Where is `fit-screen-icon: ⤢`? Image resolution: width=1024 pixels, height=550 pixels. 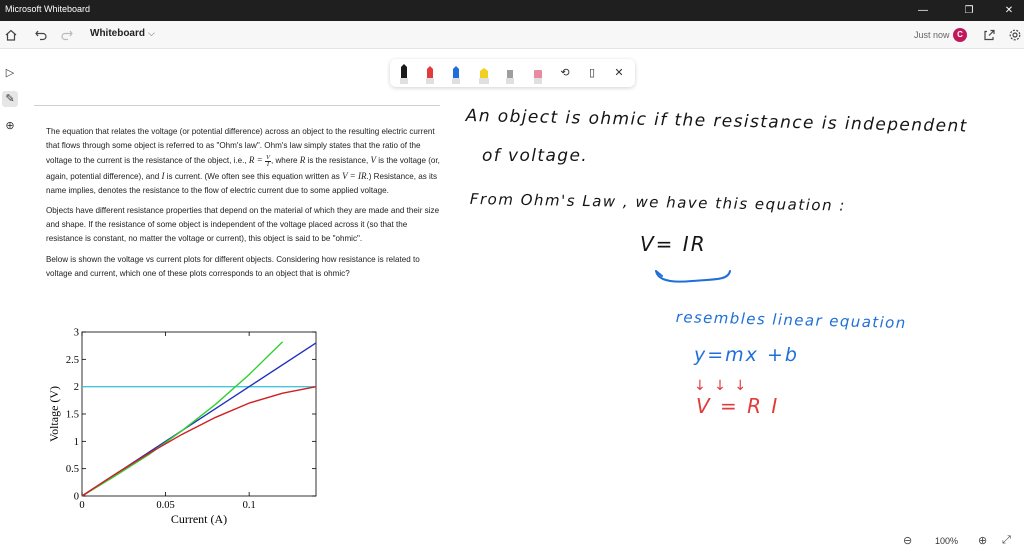 fit-screen-icon: ⤢ is located at coordinates (1006, 540).